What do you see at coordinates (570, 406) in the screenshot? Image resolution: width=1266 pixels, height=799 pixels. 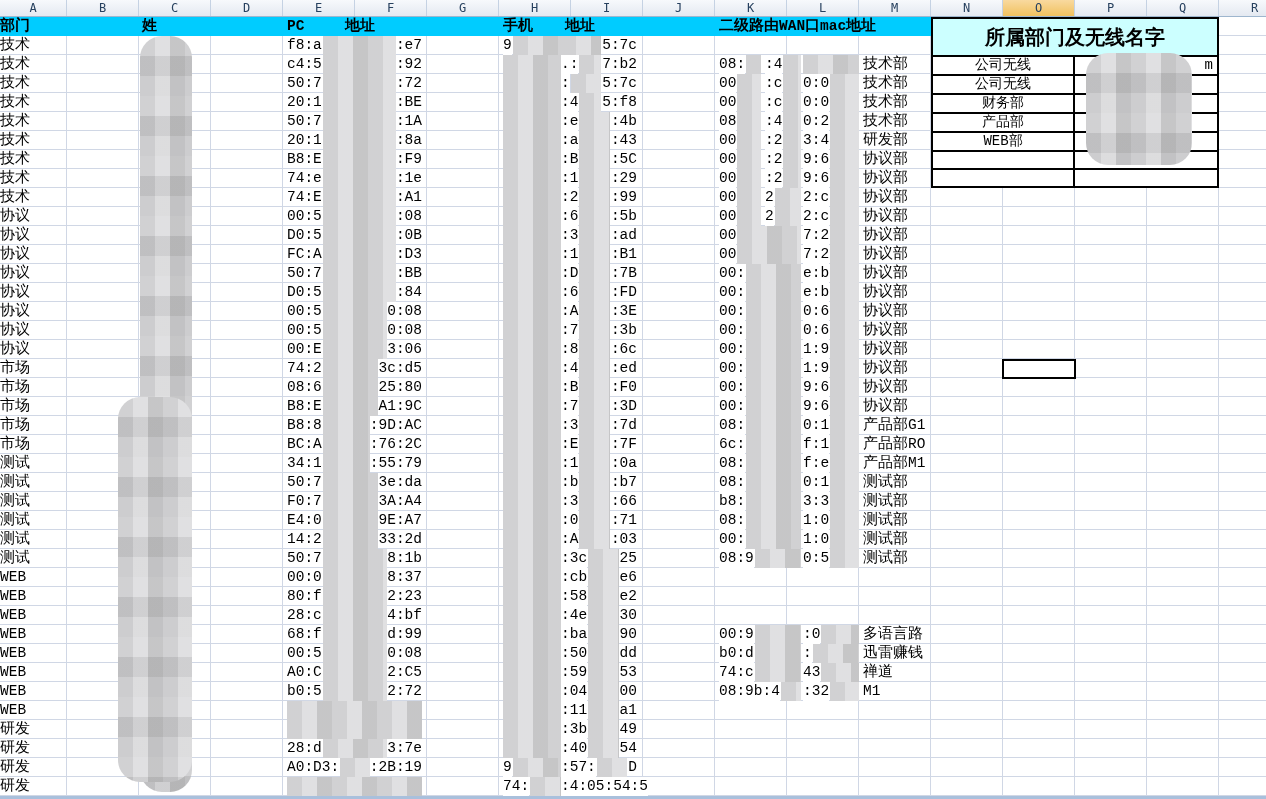 I see `table-cell: :7` at bounding box center [570, 406].